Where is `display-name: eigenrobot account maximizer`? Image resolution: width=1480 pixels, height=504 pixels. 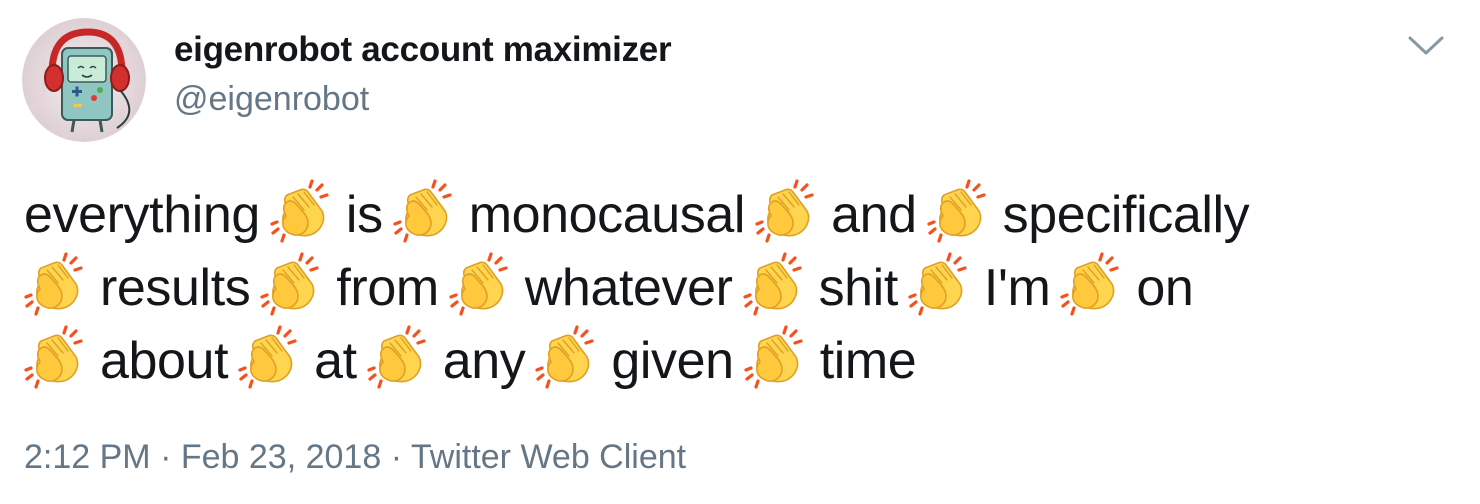 display-name: eigenrobot account maximizer is located at coordinates (423, 50).